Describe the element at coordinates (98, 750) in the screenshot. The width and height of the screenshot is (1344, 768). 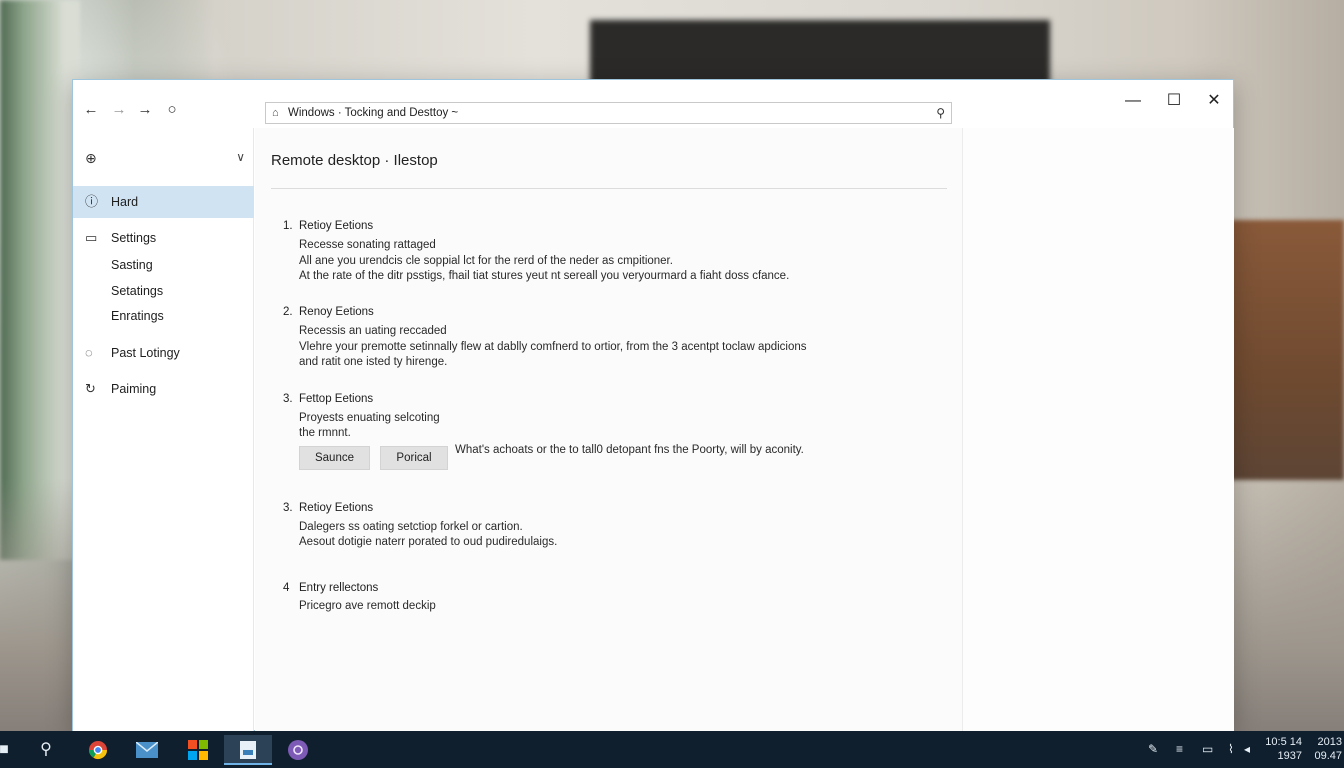
I see `chrome-icon` at that location.